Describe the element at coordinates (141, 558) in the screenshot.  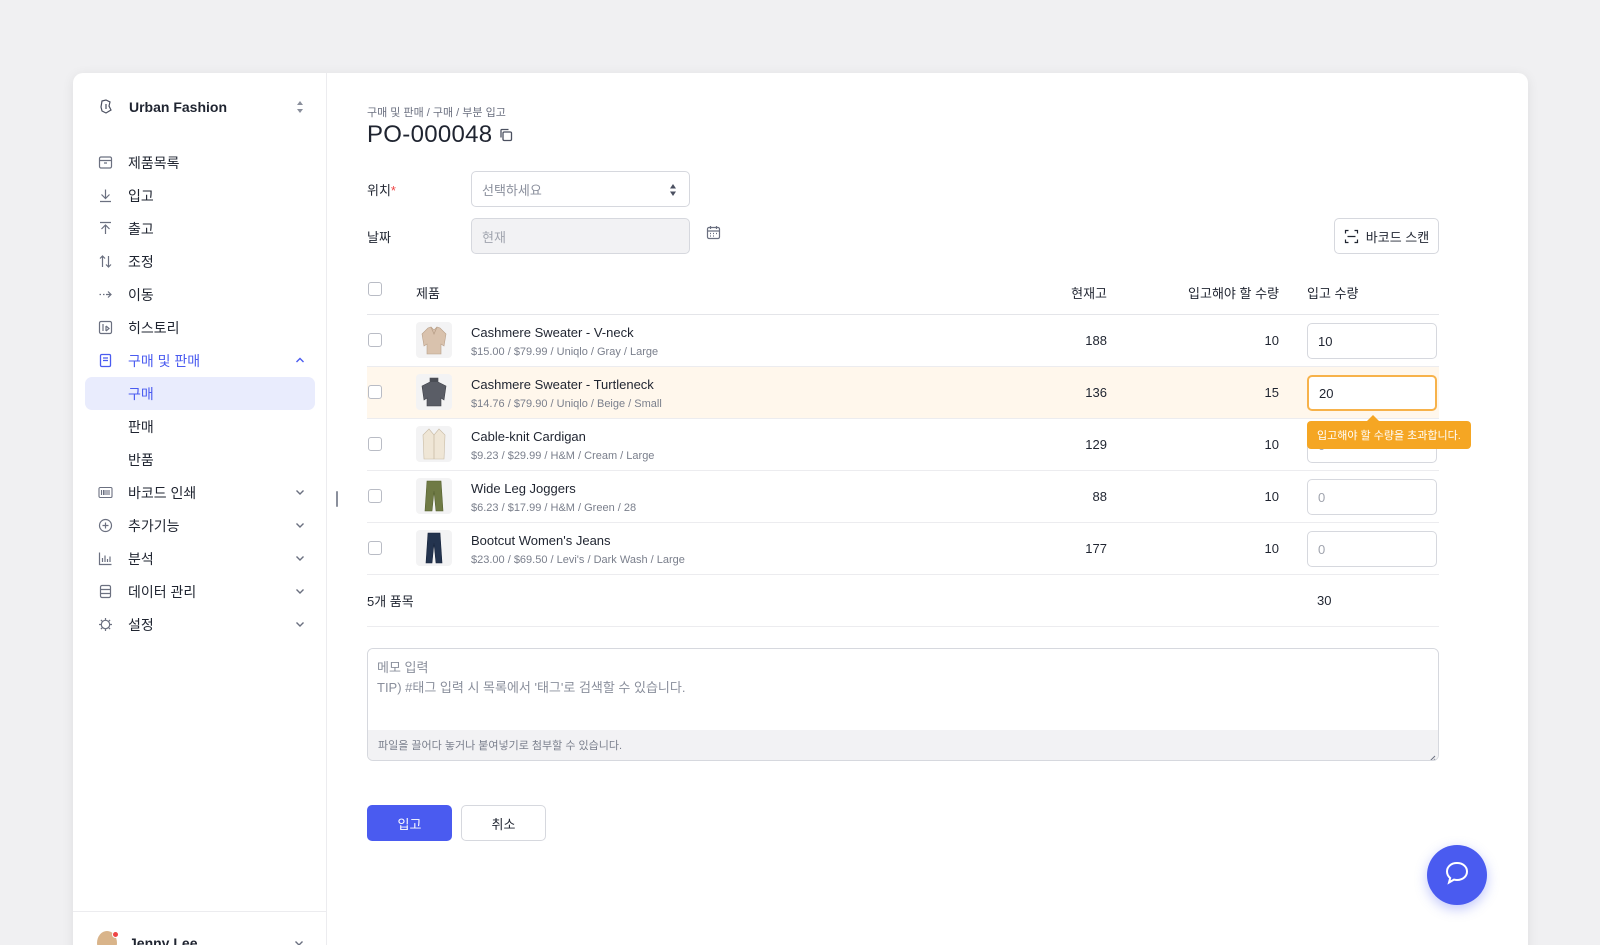
I see `sidebar-item-label: 분석` at that location.